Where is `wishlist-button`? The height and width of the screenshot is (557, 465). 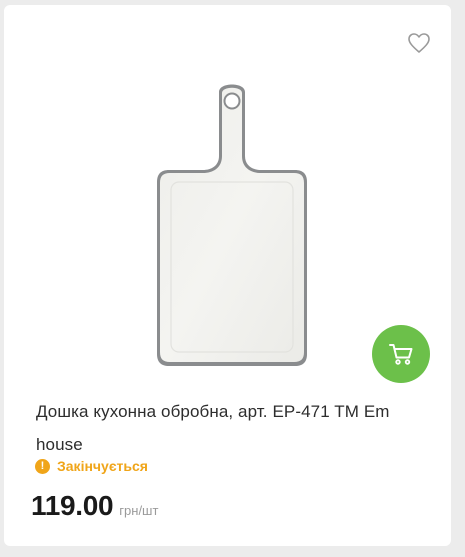
wishlist-button is located at coordinates (419, 43).